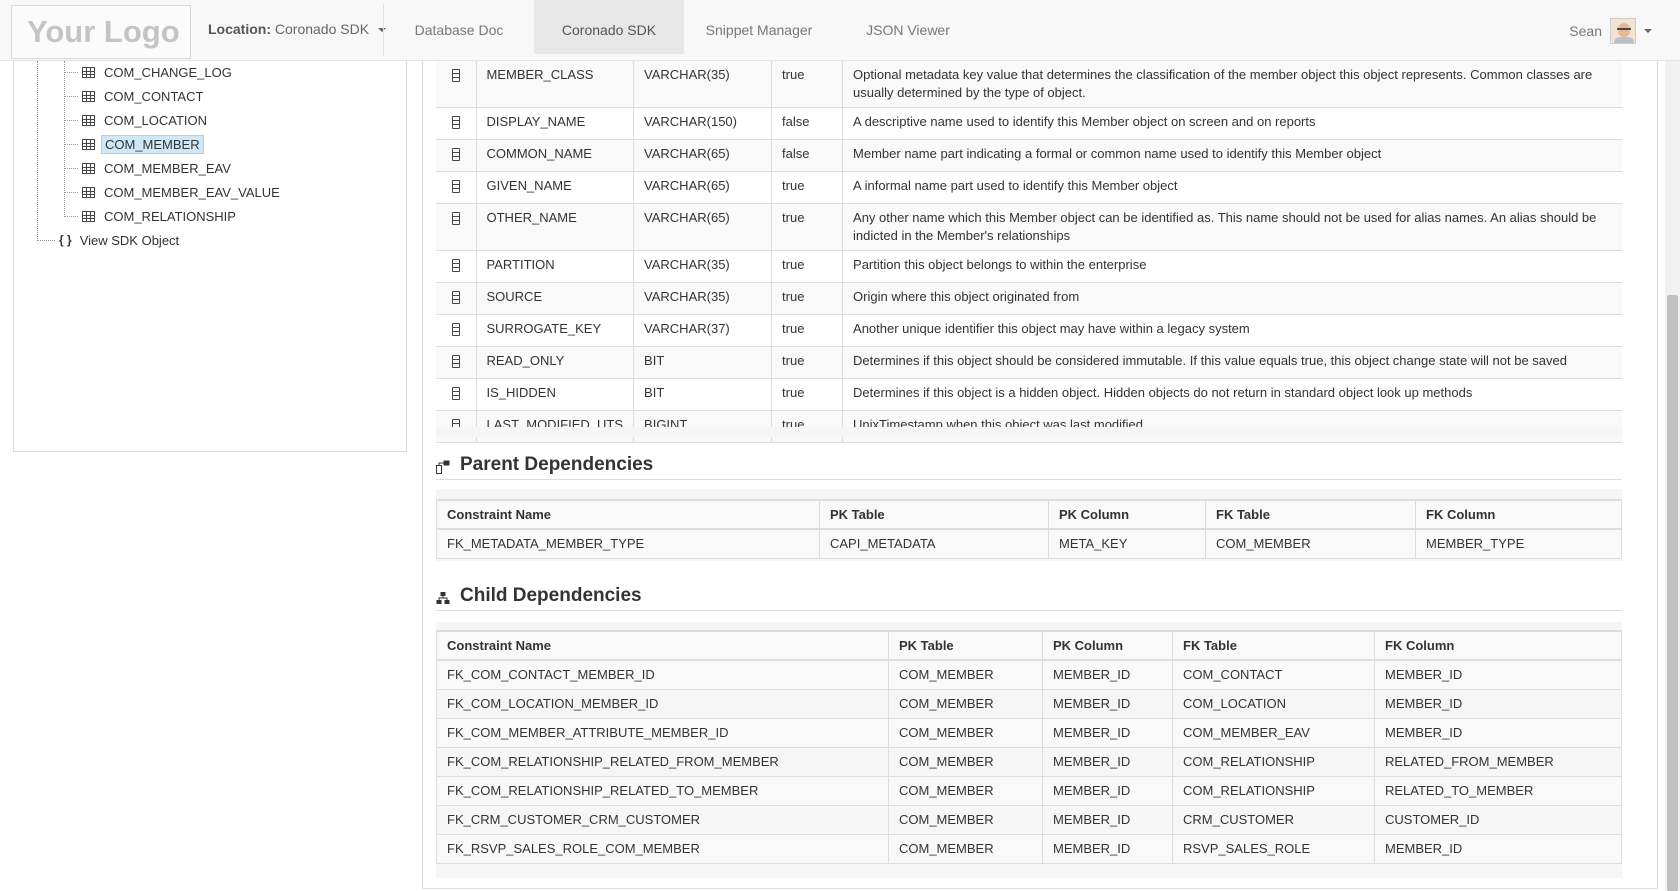  I want to click on tree-item-label: COM_LOCATION, so click(156, 120).